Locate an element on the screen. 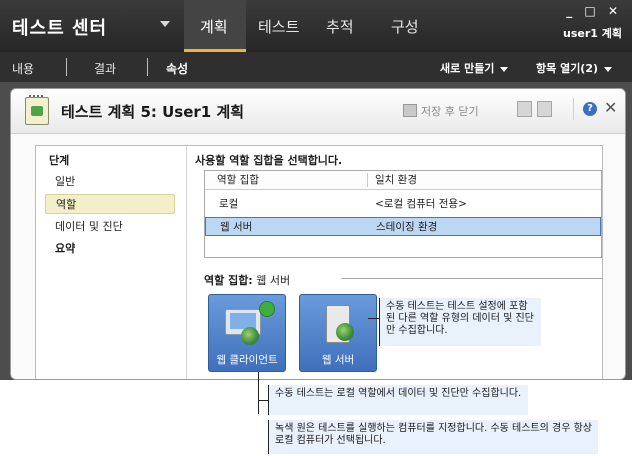  tab-plan: 계획 is located at coordinates (215, 26).